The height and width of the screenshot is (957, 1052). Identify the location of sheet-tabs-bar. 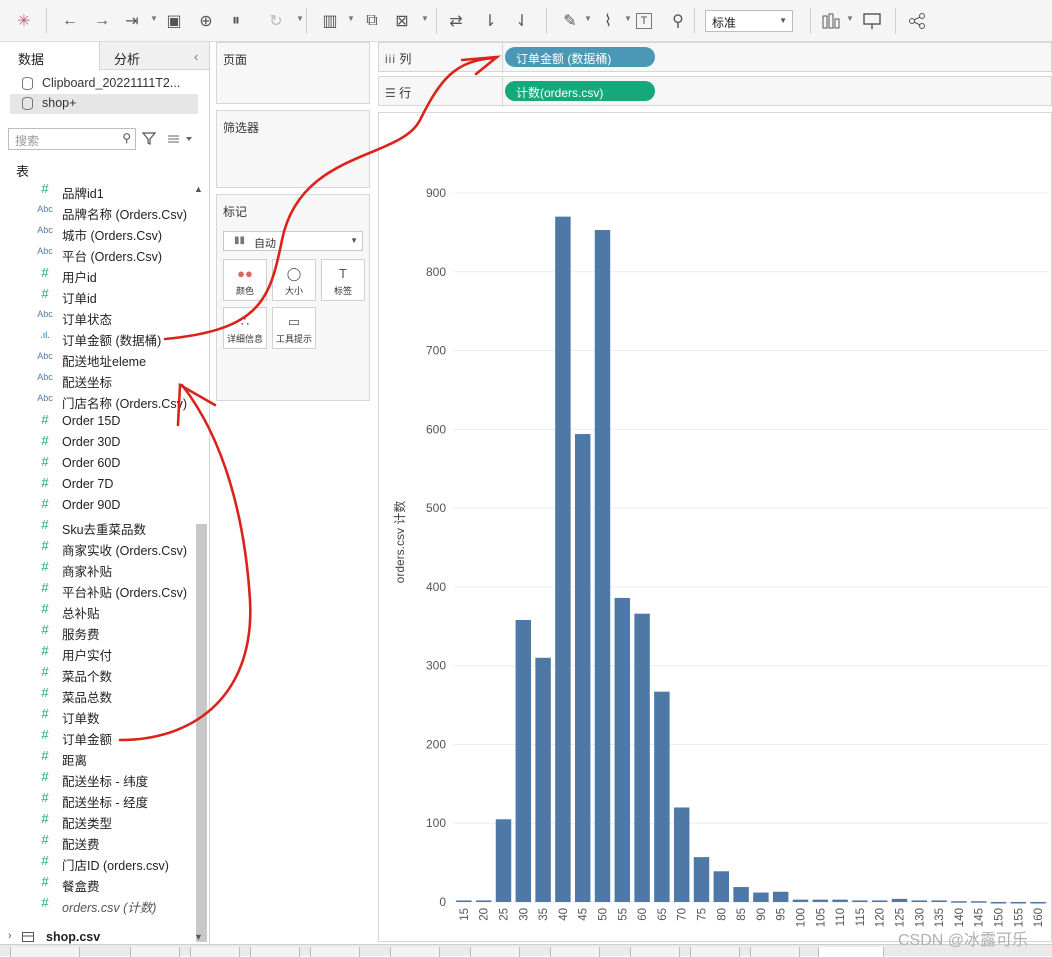
(526, 950).